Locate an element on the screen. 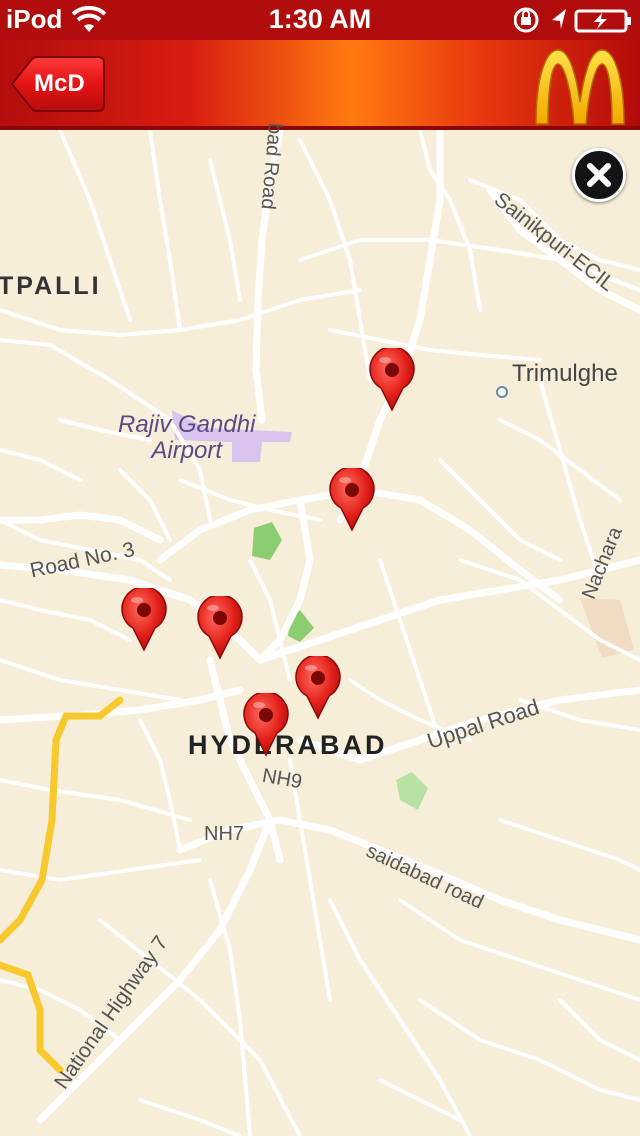 Image resolution: width=640 pixels, height=1136 pixels. back-button: McD is located at coordinates (58, 84).